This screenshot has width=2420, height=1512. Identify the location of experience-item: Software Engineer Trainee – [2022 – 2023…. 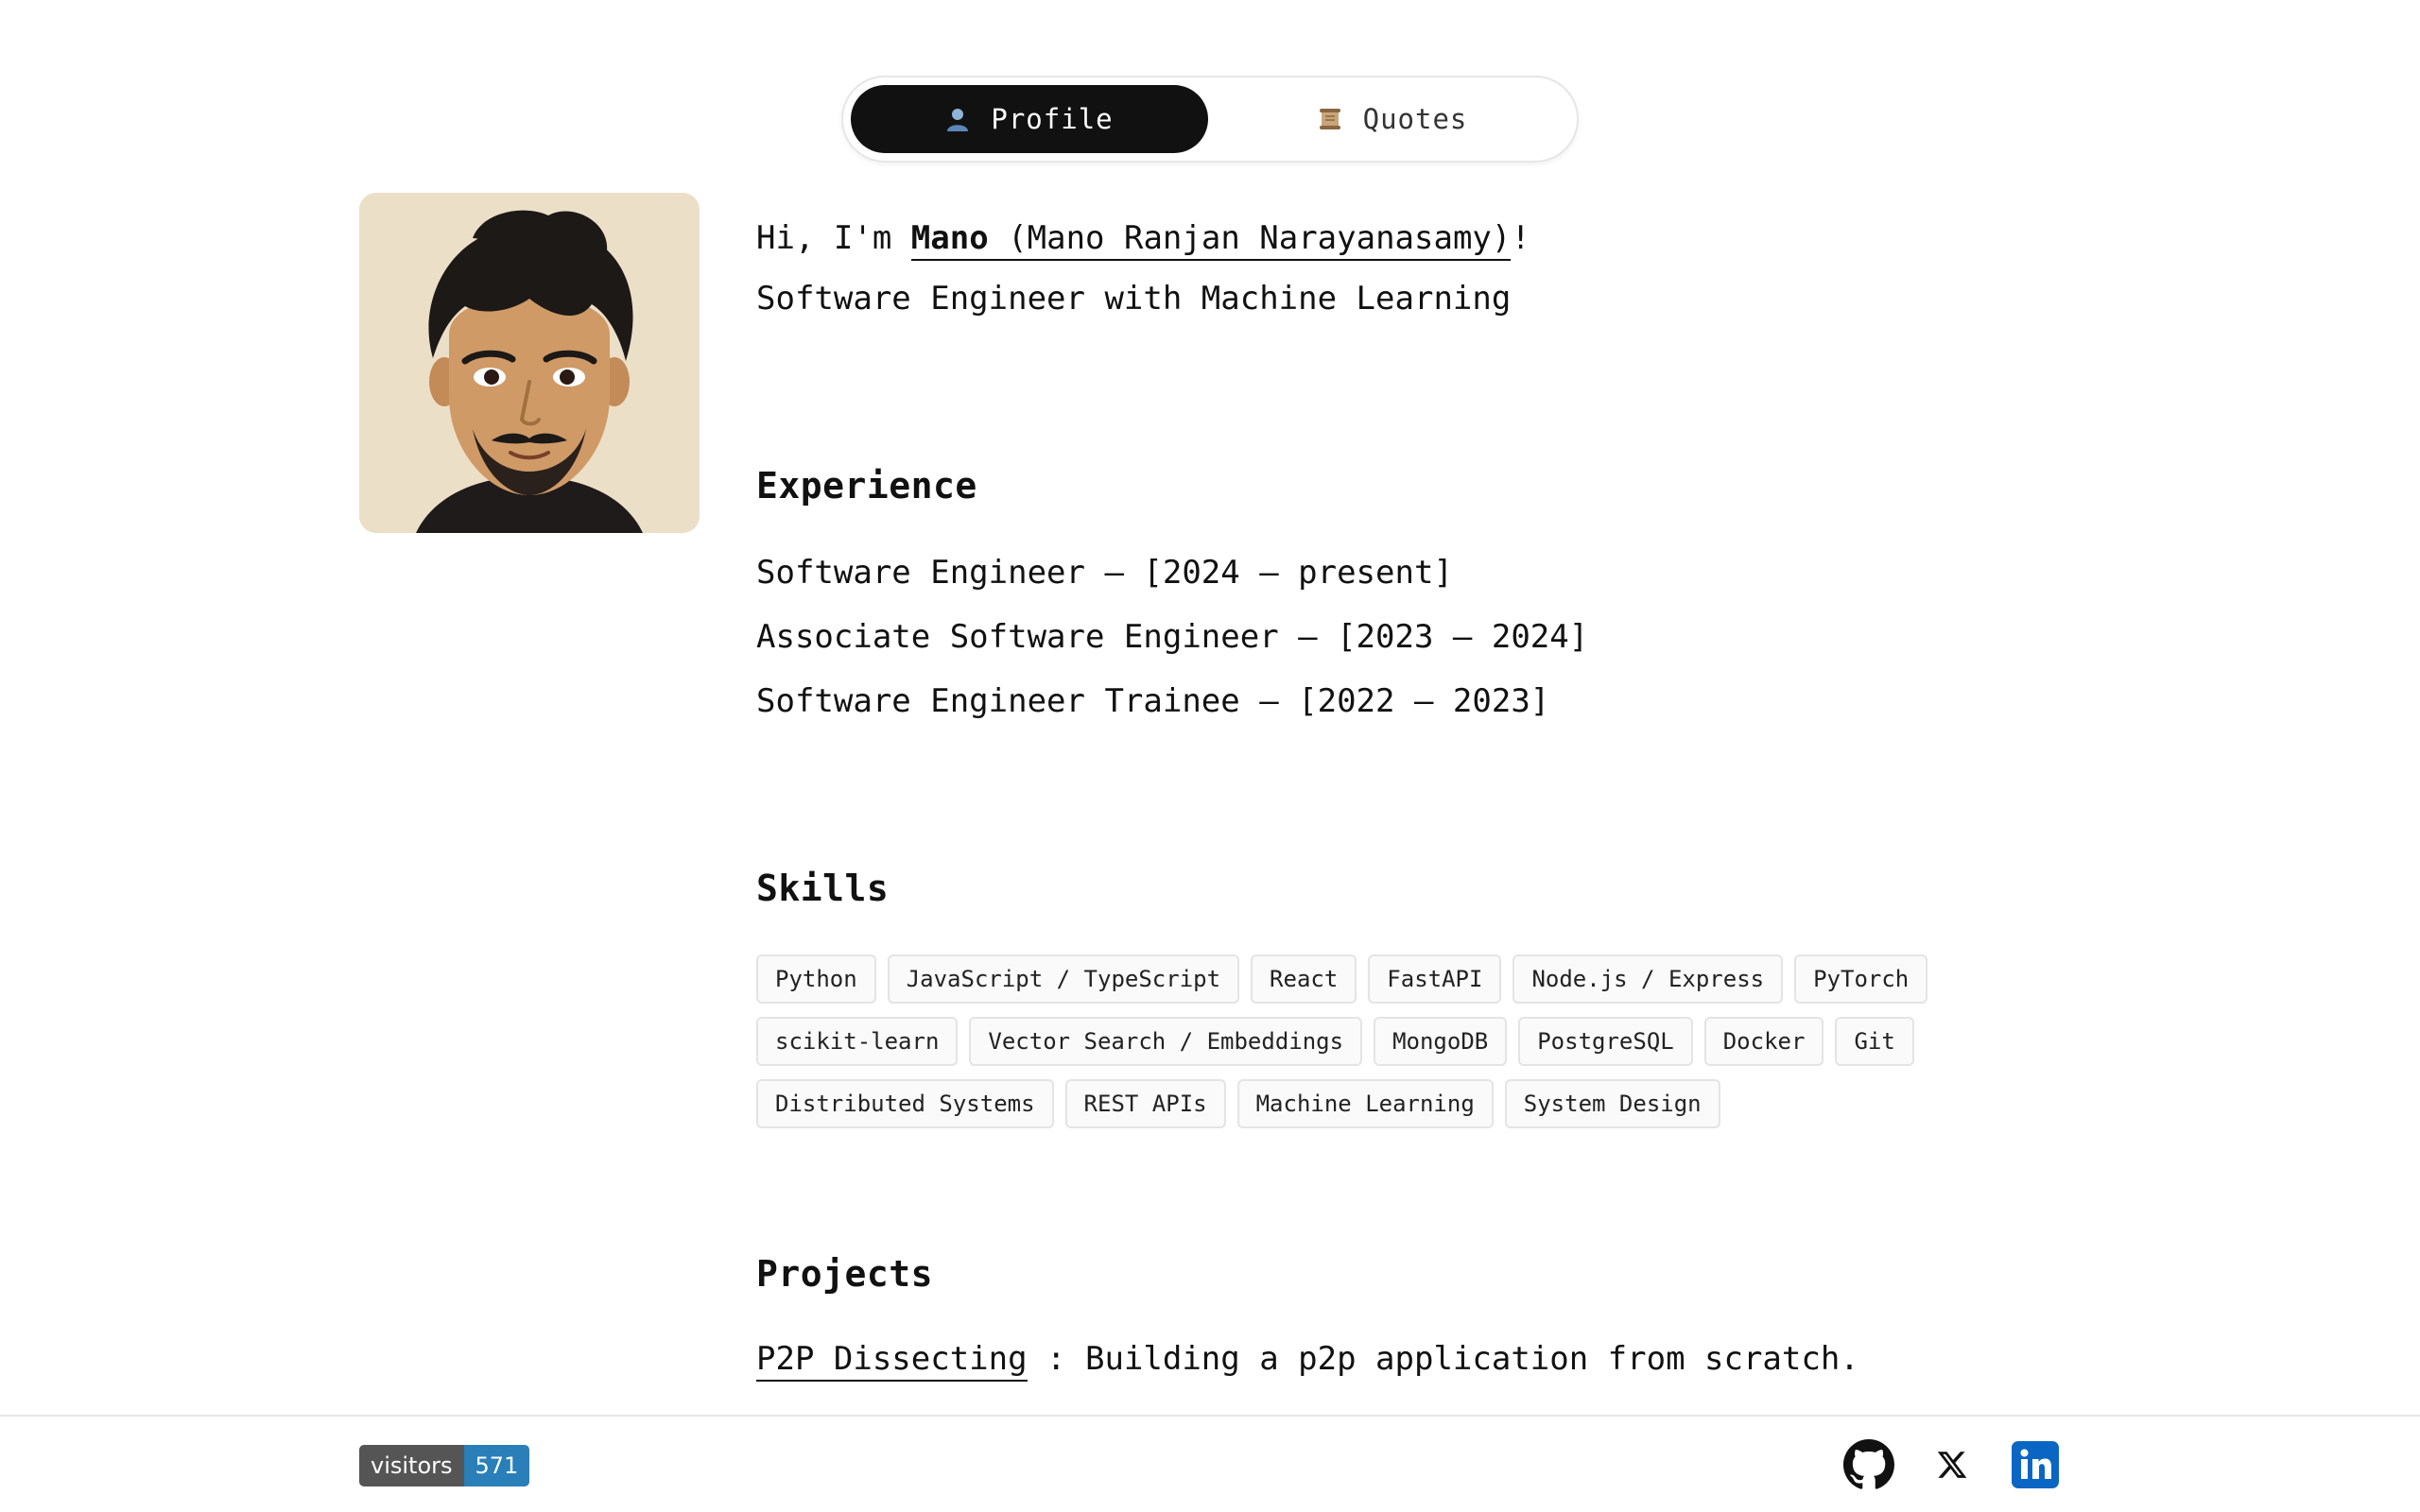
(1153, 701).